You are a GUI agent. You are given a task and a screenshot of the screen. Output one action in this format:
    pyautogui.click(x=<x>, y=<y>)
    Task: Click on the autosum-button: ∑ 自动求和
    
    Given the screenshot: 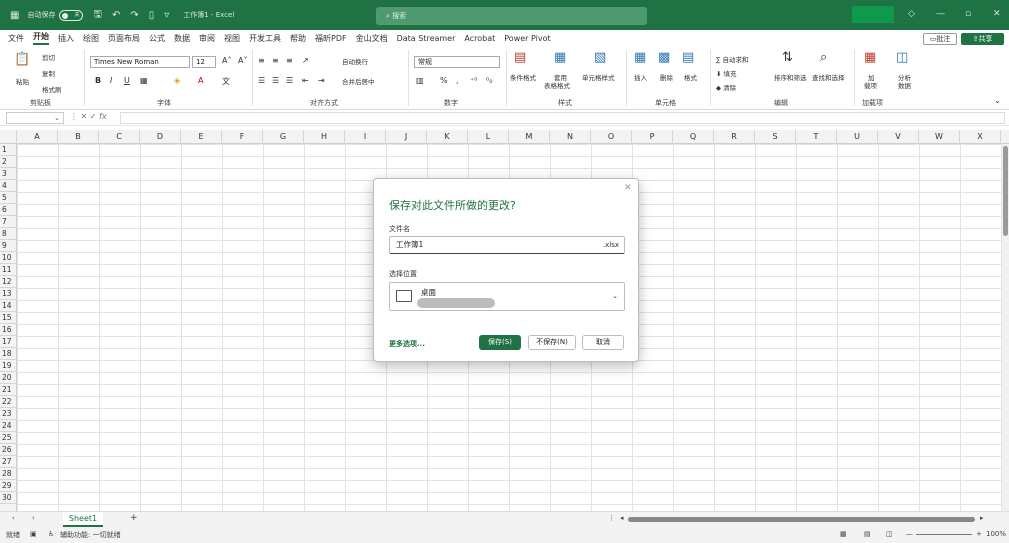 What is the action you would take?
    pyautogui.click(x=732, y=59)
    